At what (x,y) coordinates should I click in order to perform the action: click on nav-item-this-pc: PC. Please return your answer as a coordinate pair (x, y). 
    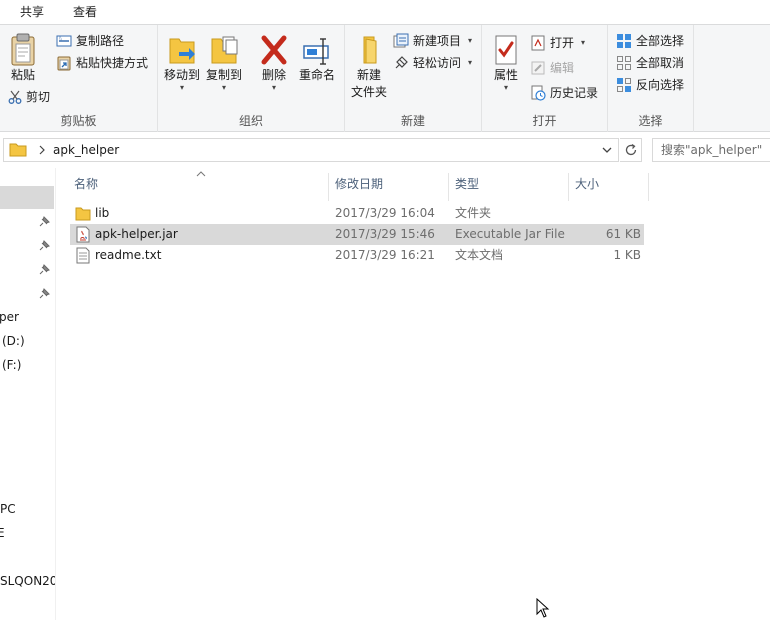
    Looking at the image, I should click on (8, 509).